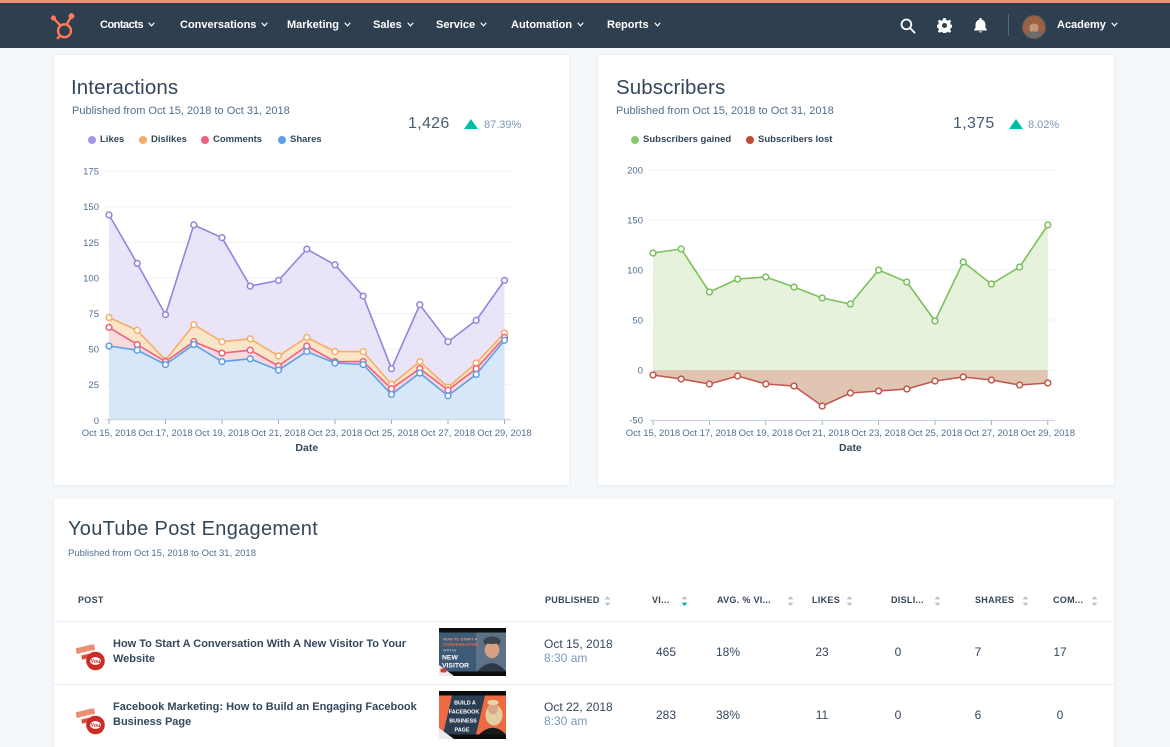 The image size is (1170, 747). Describe the element at coordinates (636, 421) in the screenshot. I see `svg-text: -50` at that location.